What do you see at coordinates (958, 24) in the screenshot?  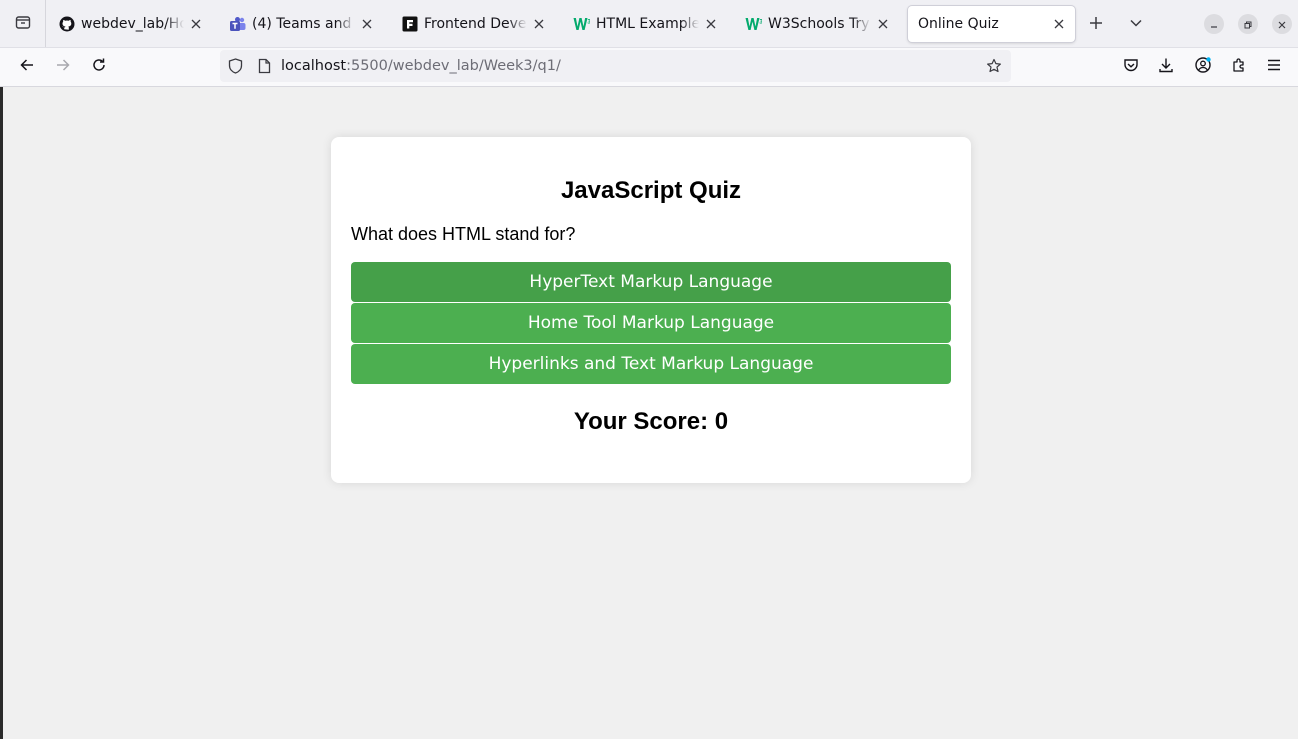 I see `tab-title: Online Quiz` at bounding box center [958, 24].